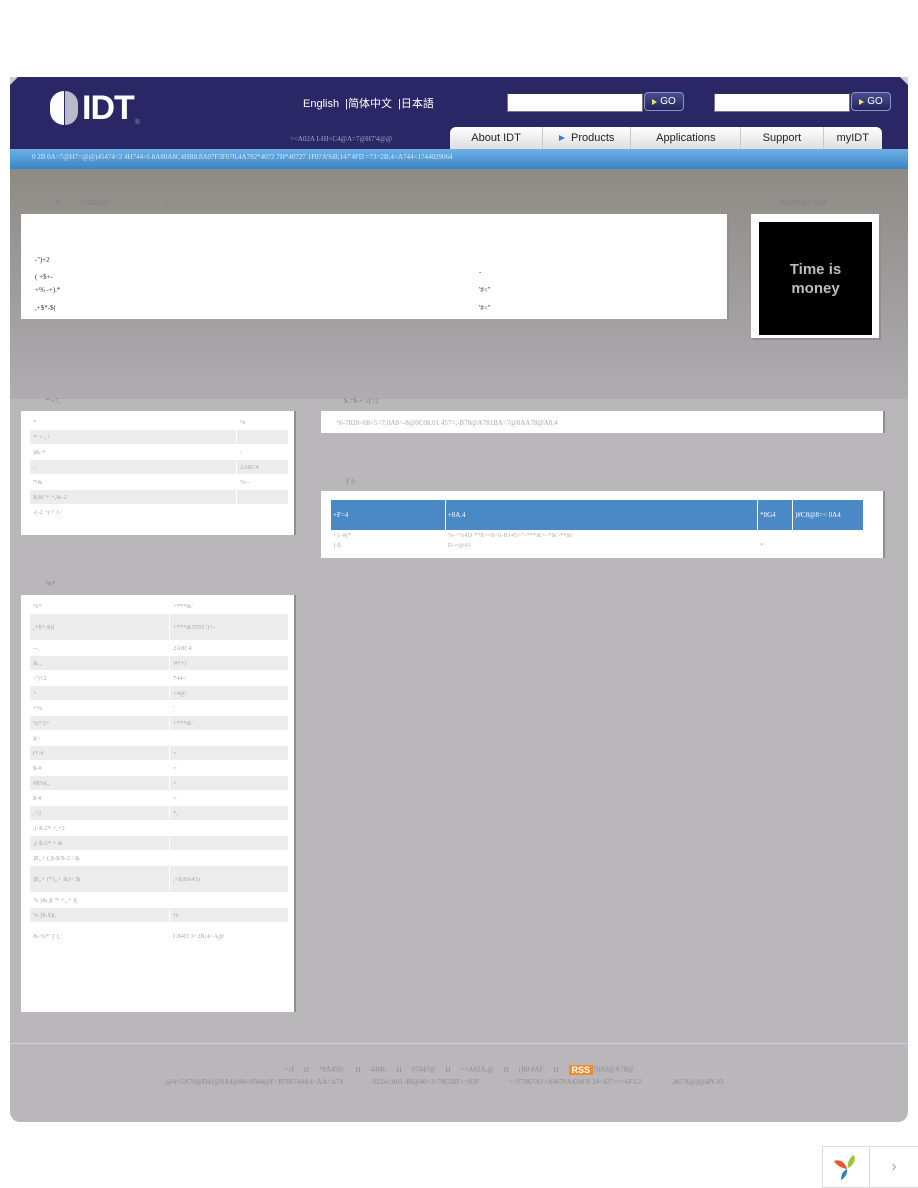  I want to click on go-button-2: GO, so click(871, 101).